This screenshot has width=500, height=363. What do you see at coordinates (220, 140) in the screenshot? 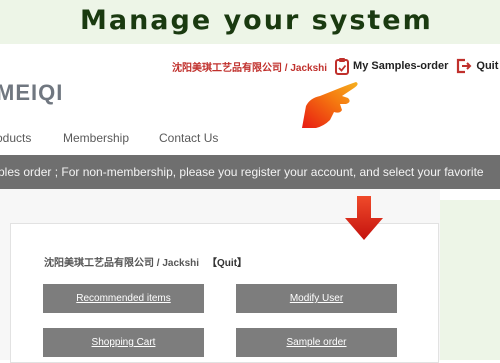
I see `main-nav: oducts Membership Contact Us` at bounding box center [220, 140].